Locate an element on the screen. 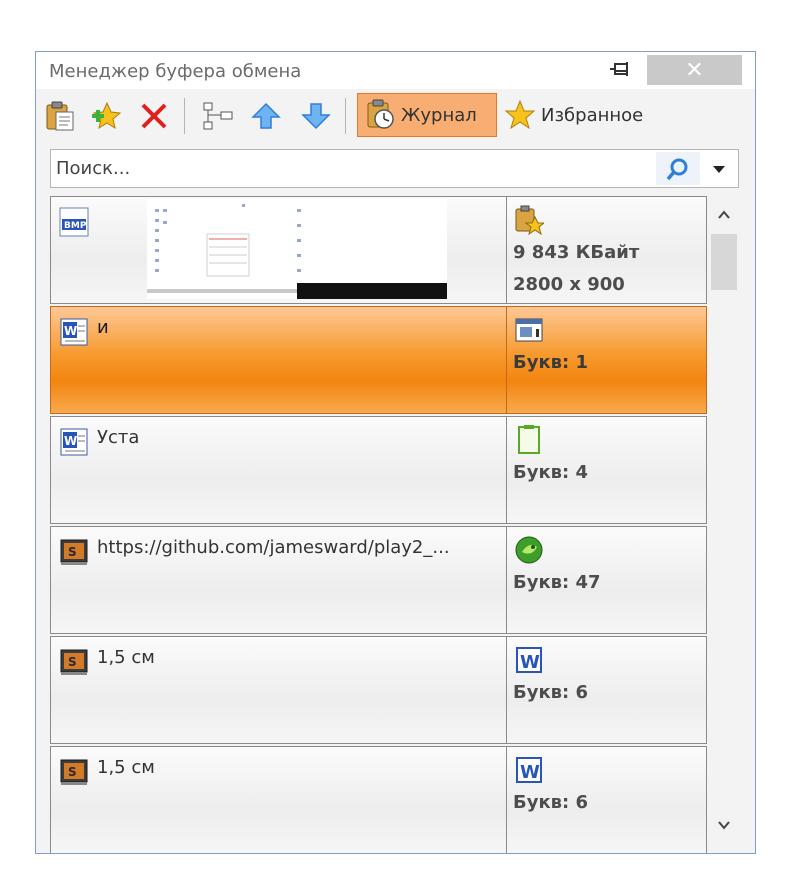  move-down-button is located at coordinates (316, 116).